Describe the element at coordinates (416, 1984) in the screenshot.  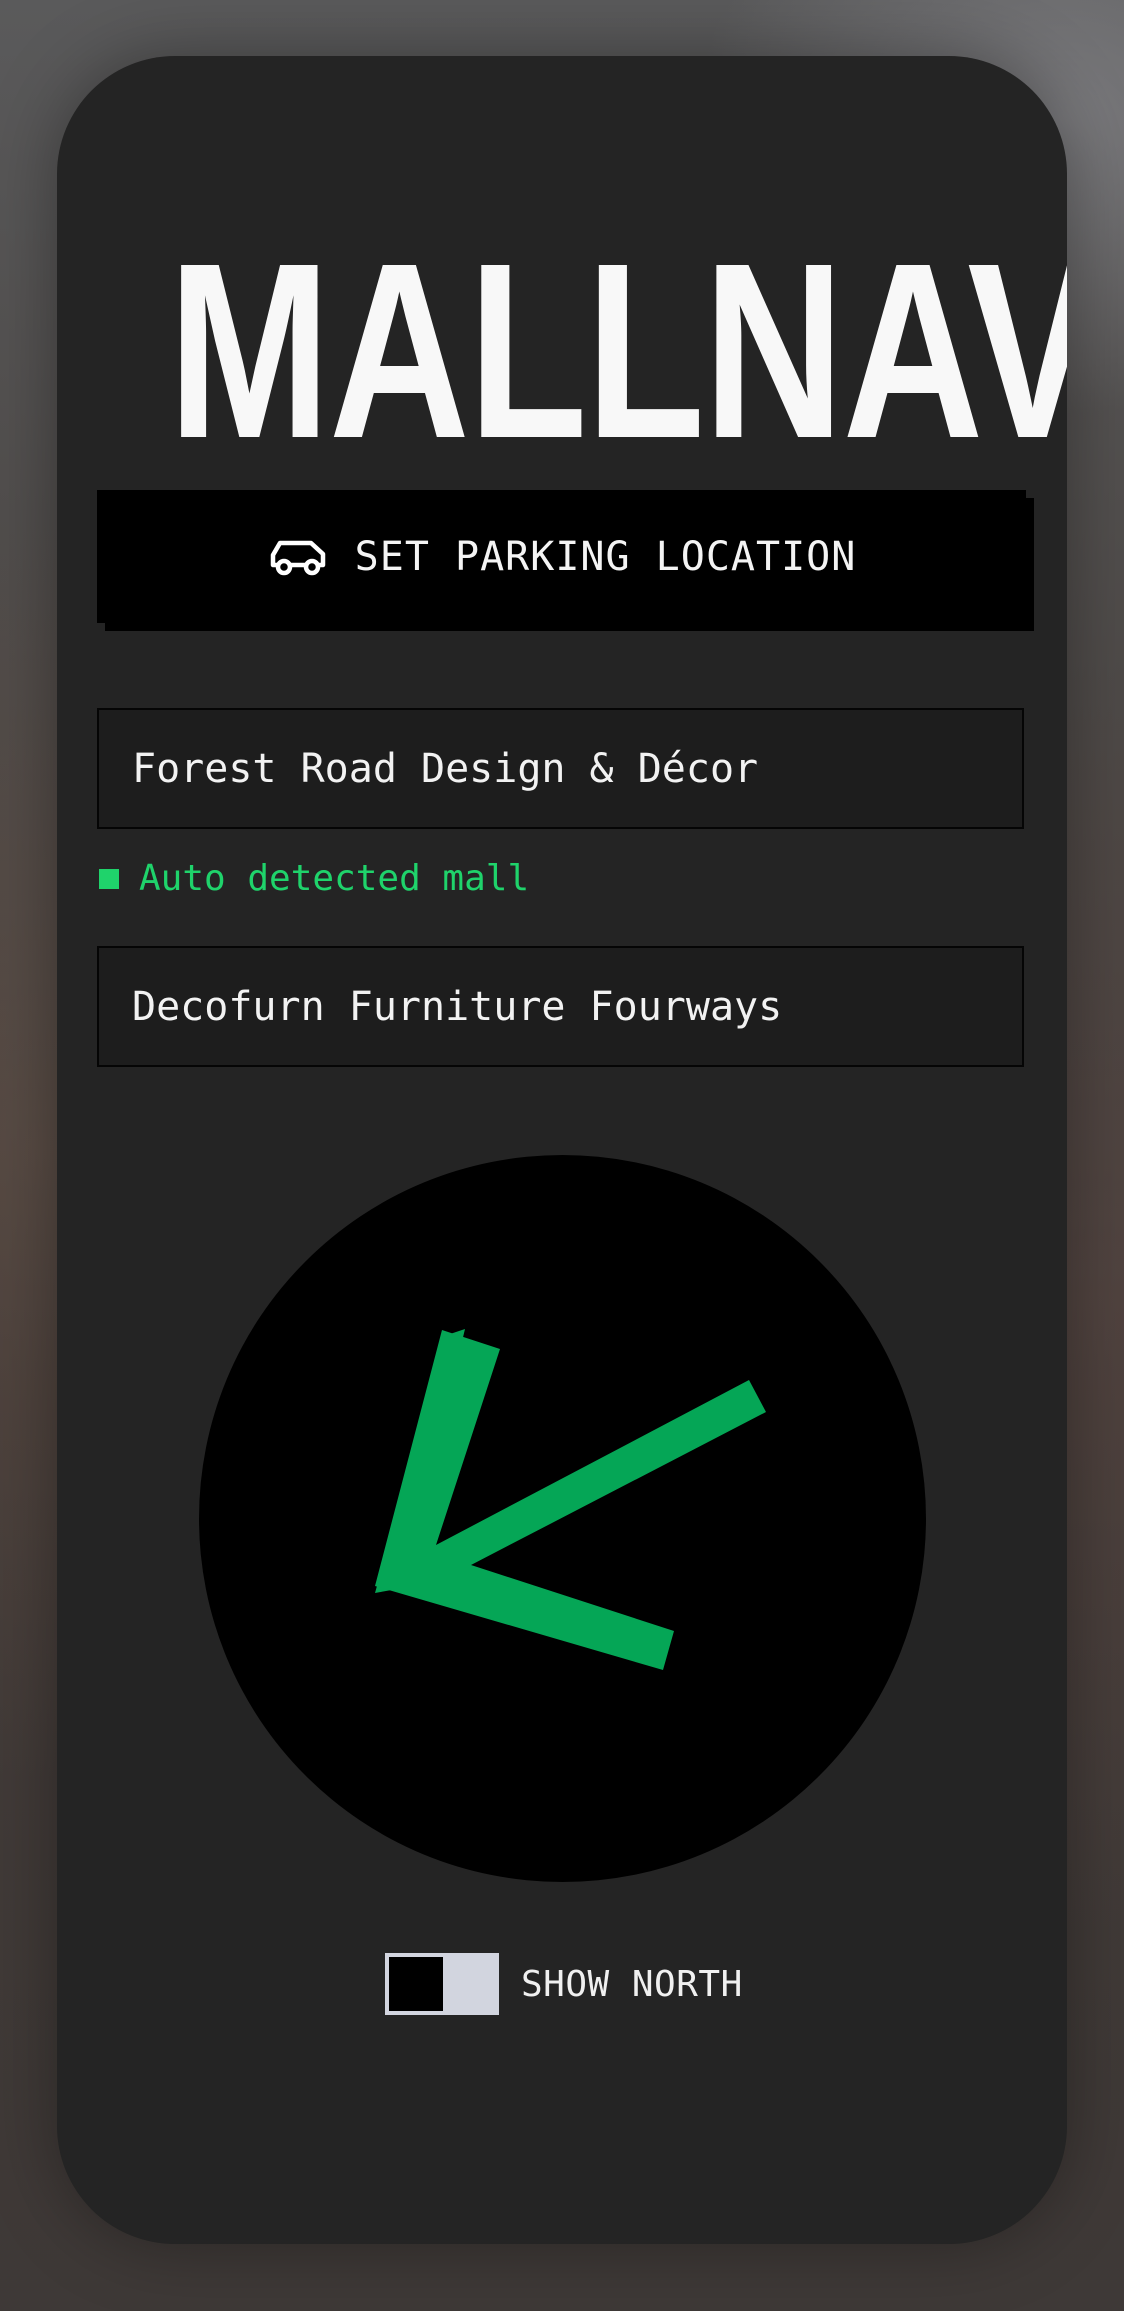
I see `toggle-knob` at that location.